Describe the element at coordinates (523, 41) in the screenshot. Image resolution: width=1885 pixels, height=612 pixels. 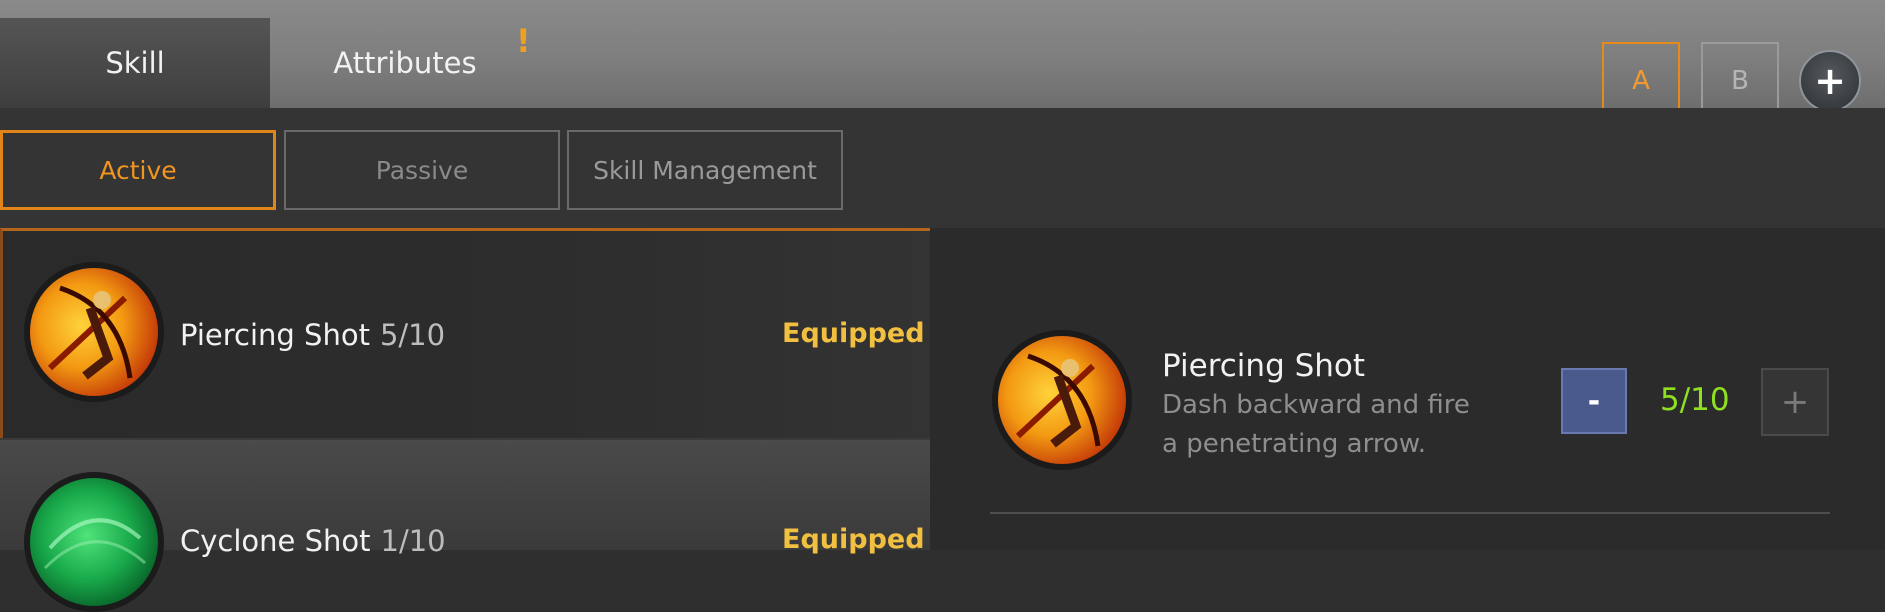
I see `alert-badge-icon: !` at that location.